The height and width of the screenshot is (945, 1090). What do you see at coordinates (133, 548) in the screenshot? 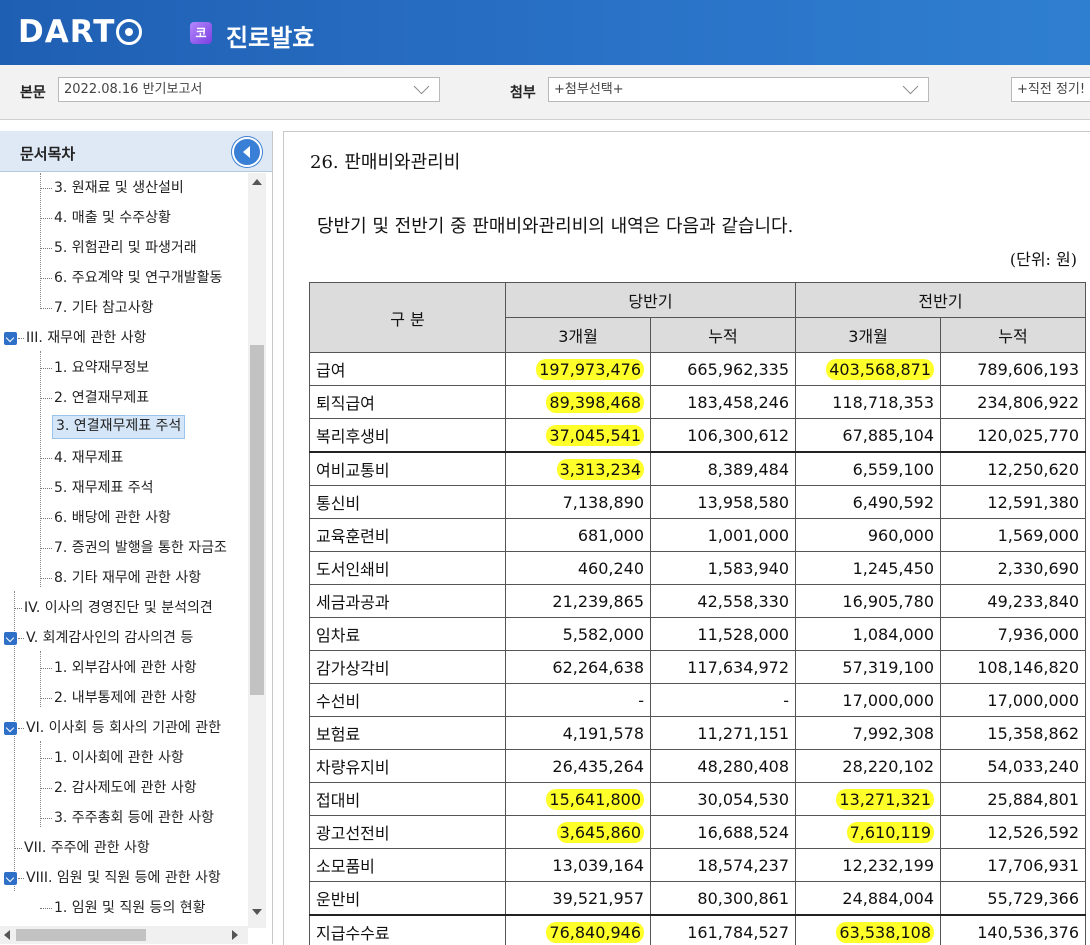
I see `toc-item: 7. 증권의 발행을 통한 자금조` at bounding box center [133, 548].